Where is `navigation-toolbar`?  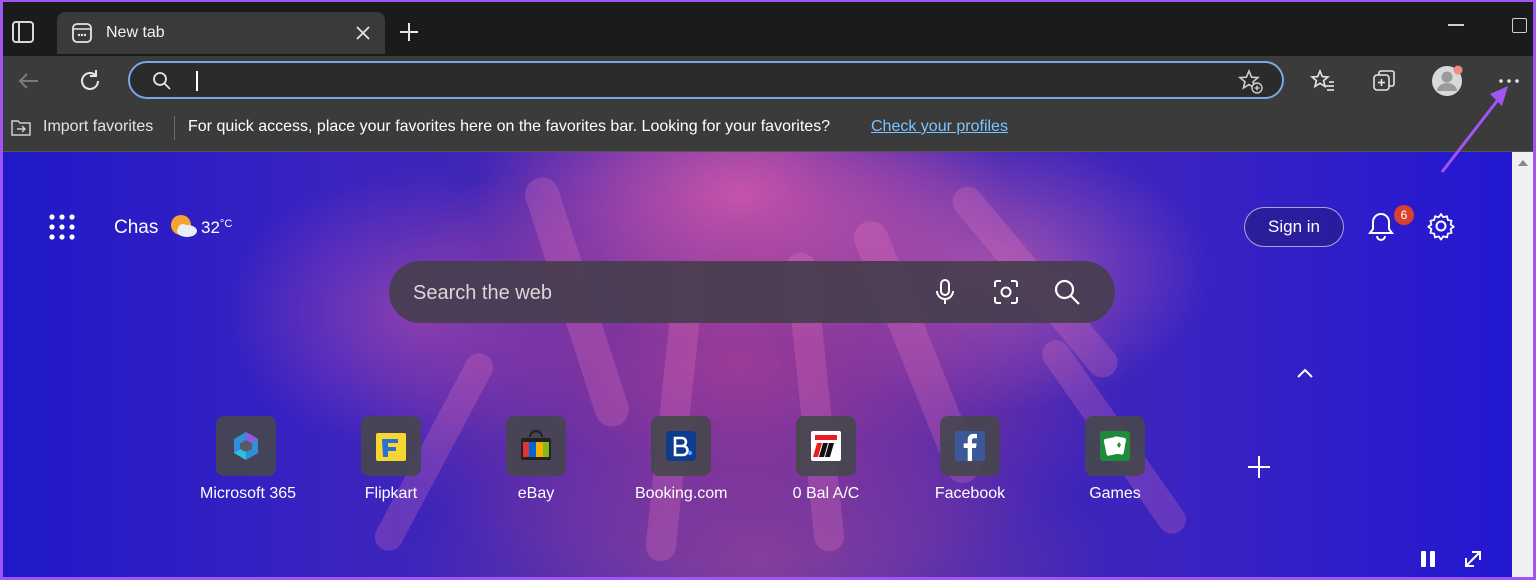
navigation-toolbar is located at coordinates (768, 81).